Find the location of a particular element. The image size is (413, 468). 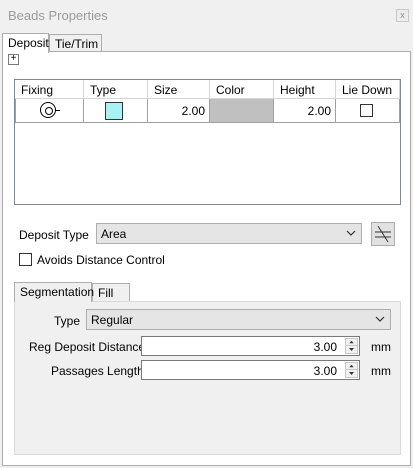

table-row: 2.00 2.00 is located at coordinates (207, 111).